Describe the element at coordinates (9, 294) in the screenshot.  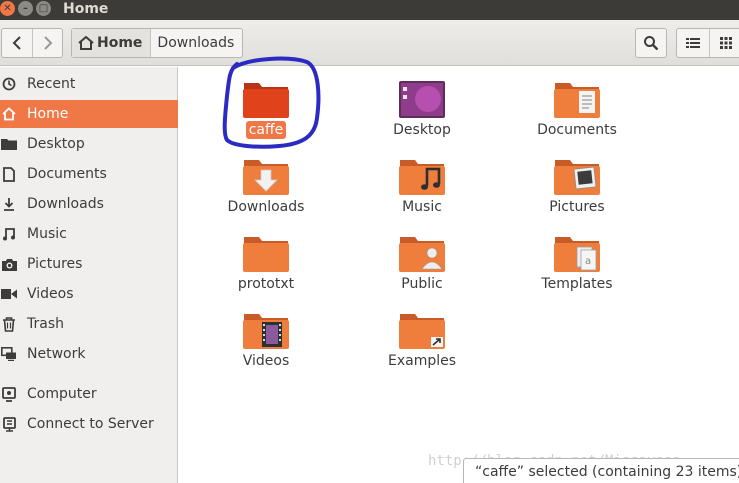
I see `video-icon` at that location.